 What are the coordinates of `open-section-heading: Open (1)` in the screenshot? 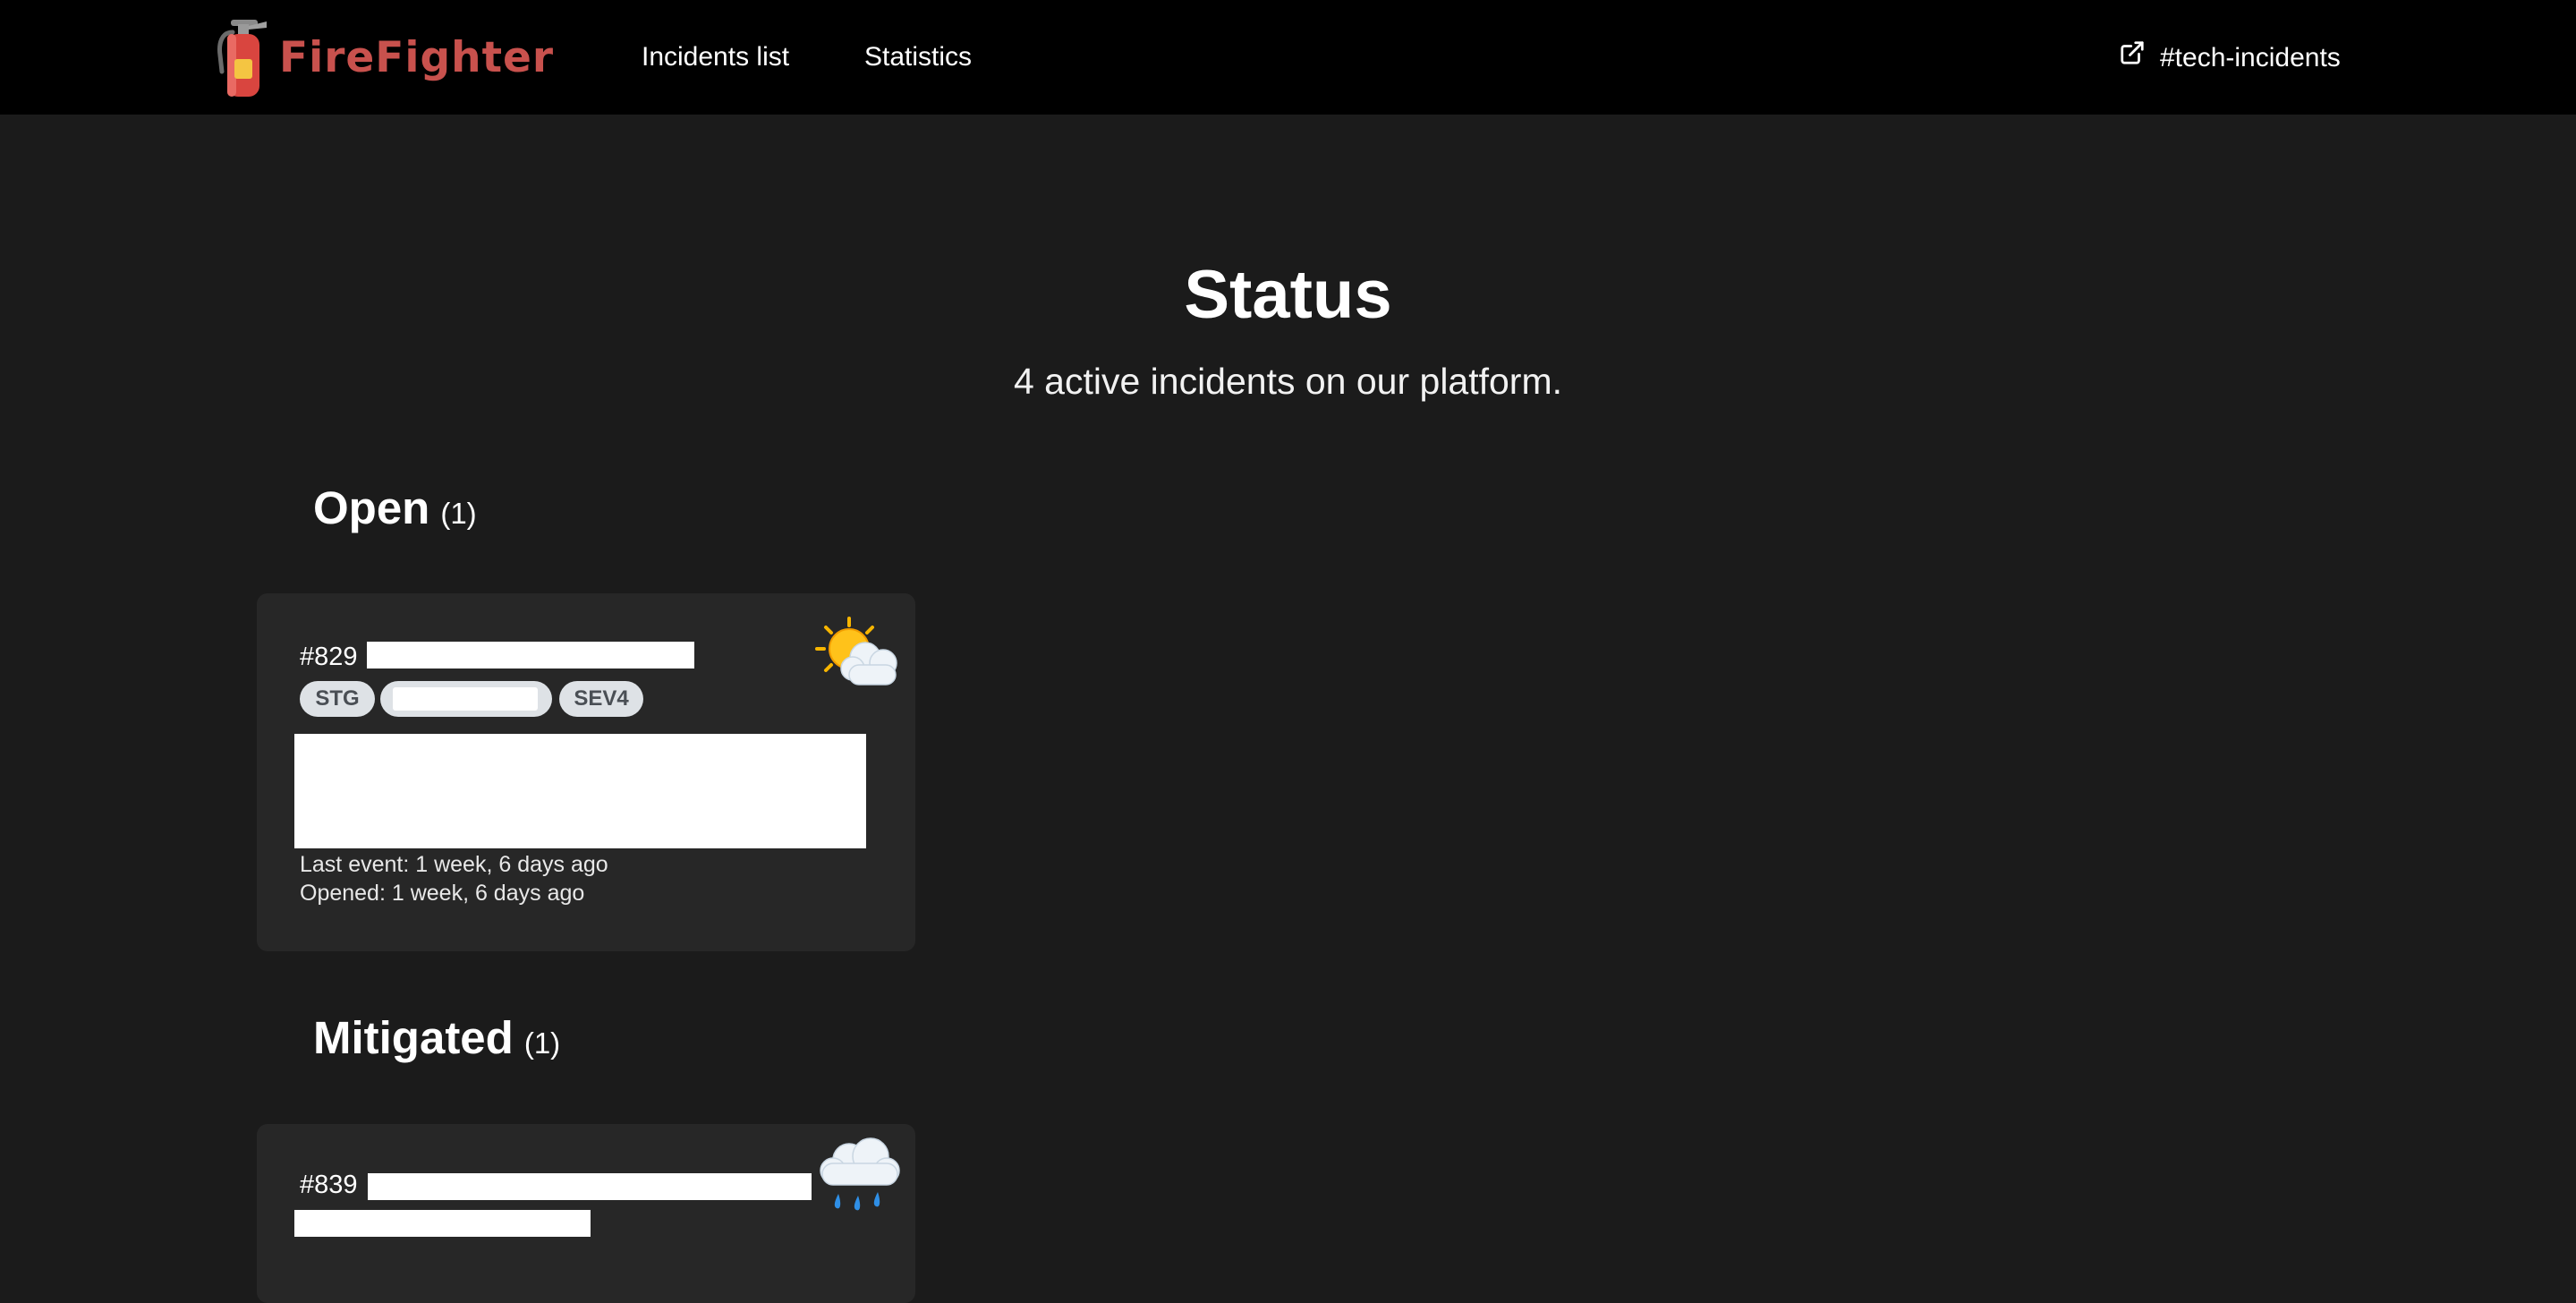 It's located at (395, 511).